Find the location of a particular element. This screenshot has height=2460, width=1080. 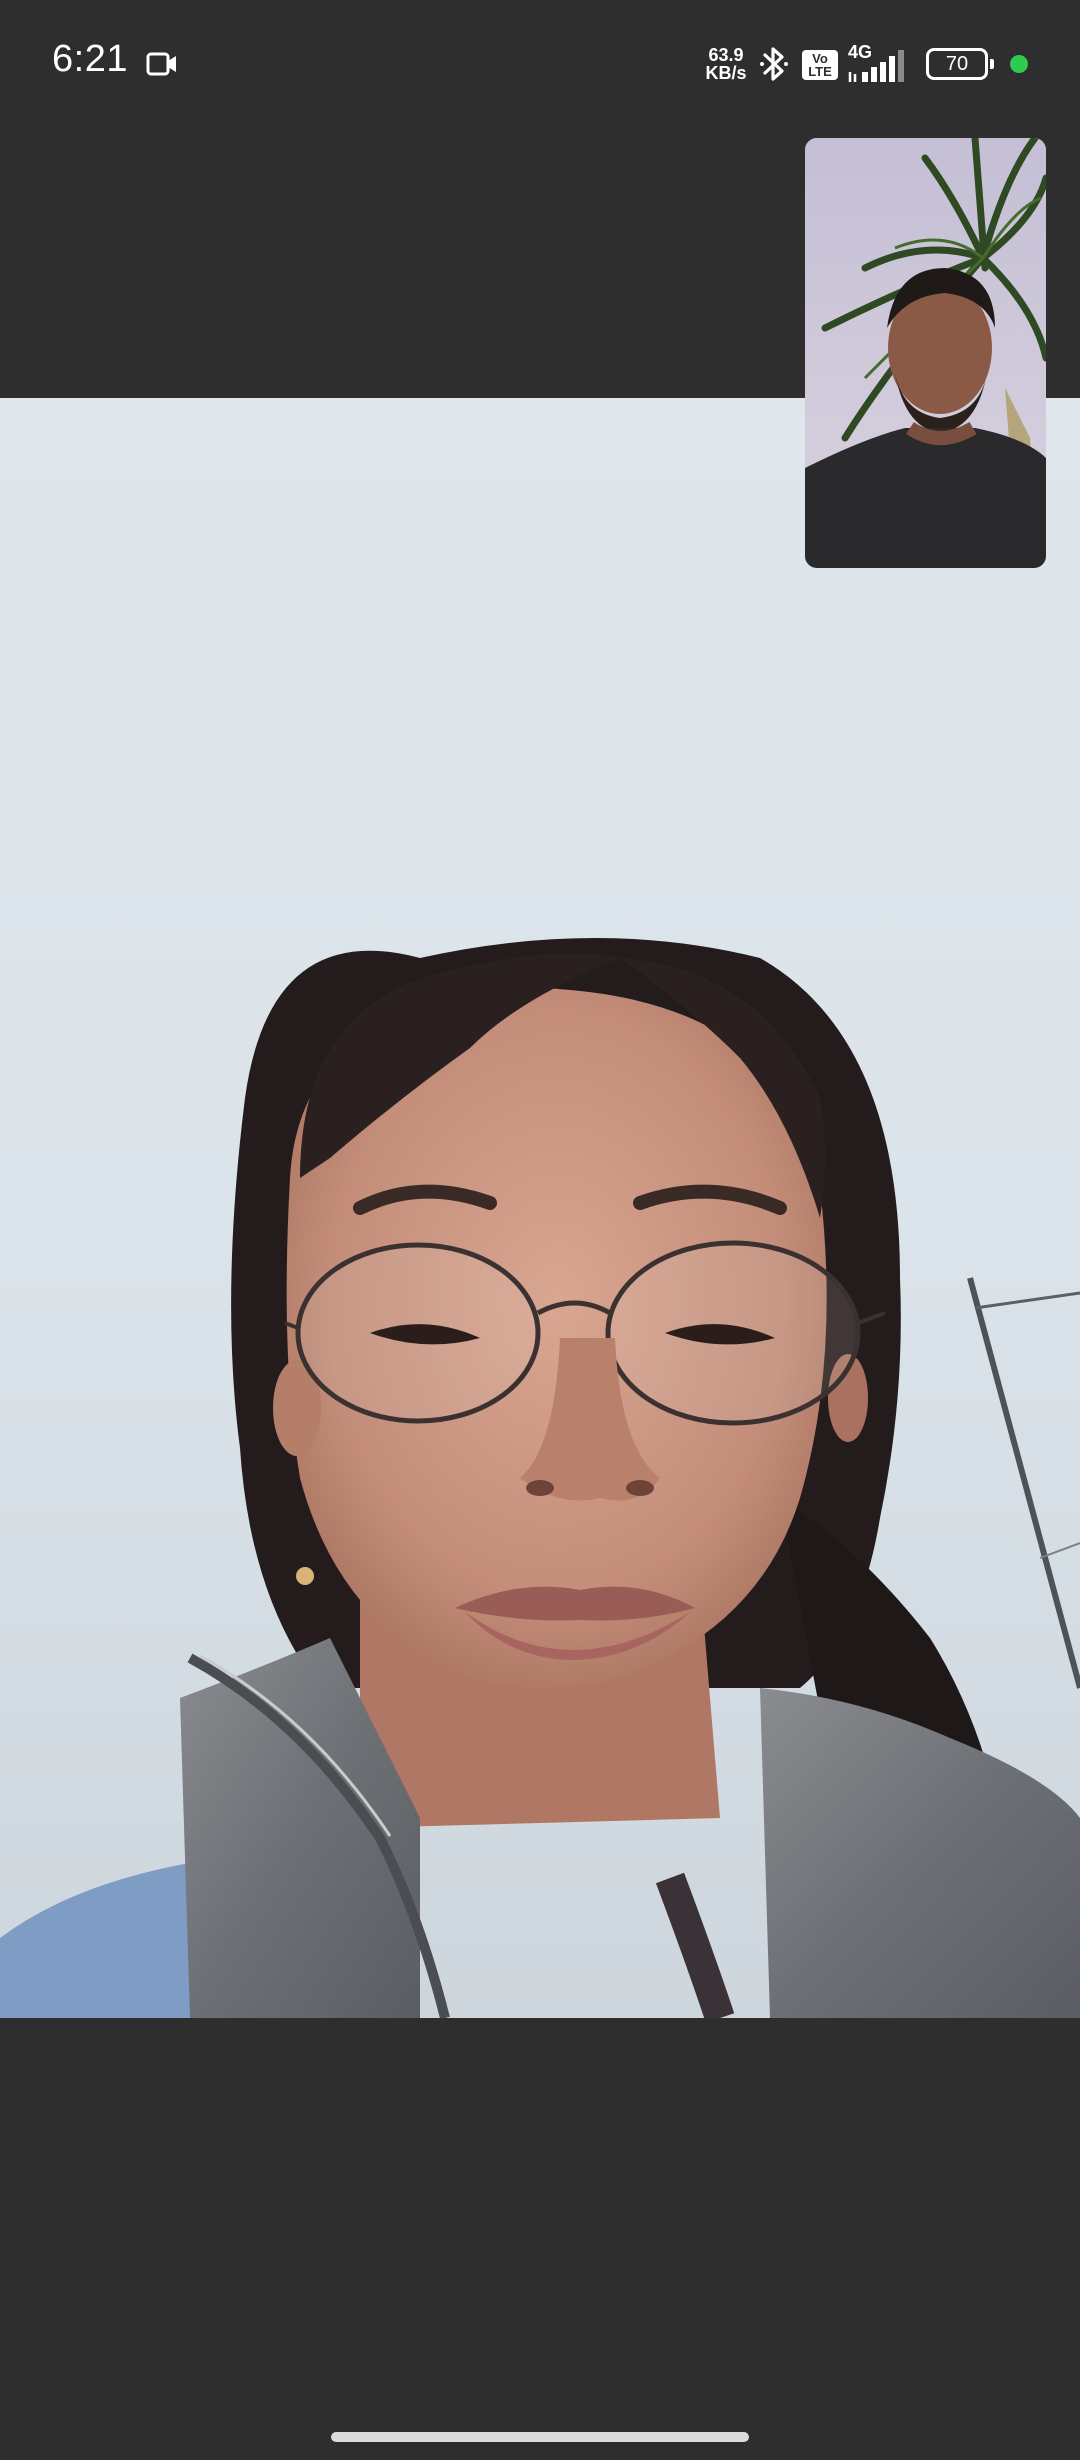

self-view-image is located at coordinates (925, 353).